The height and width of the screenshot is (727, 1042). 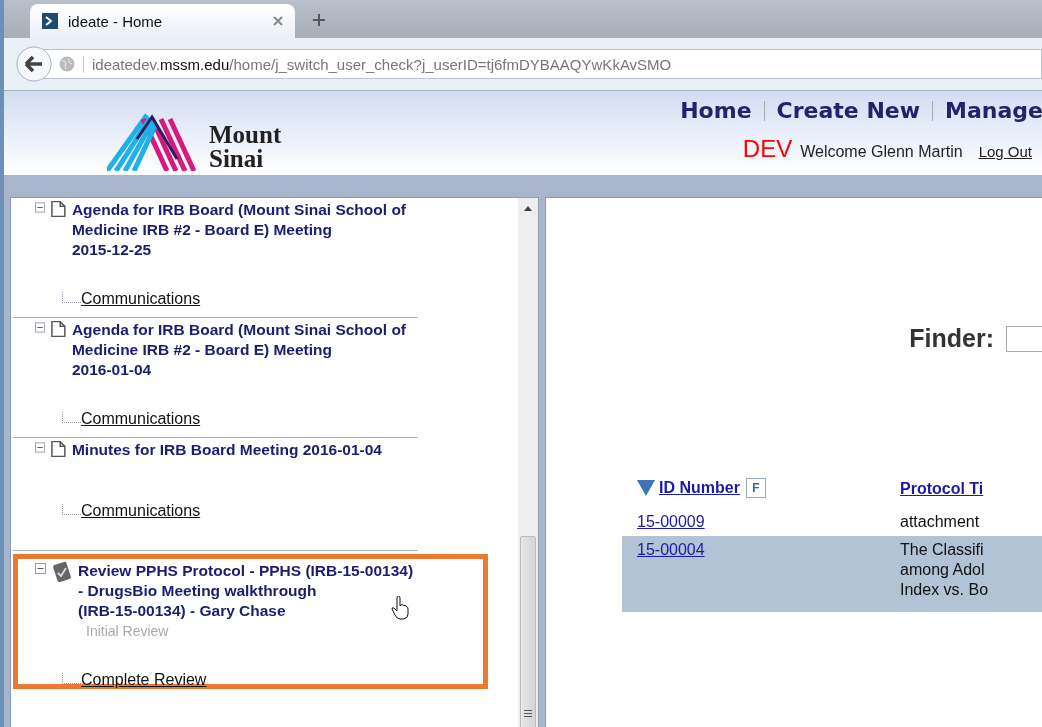 I want to click on sort-descending-icon, so click(x=646, y=488).